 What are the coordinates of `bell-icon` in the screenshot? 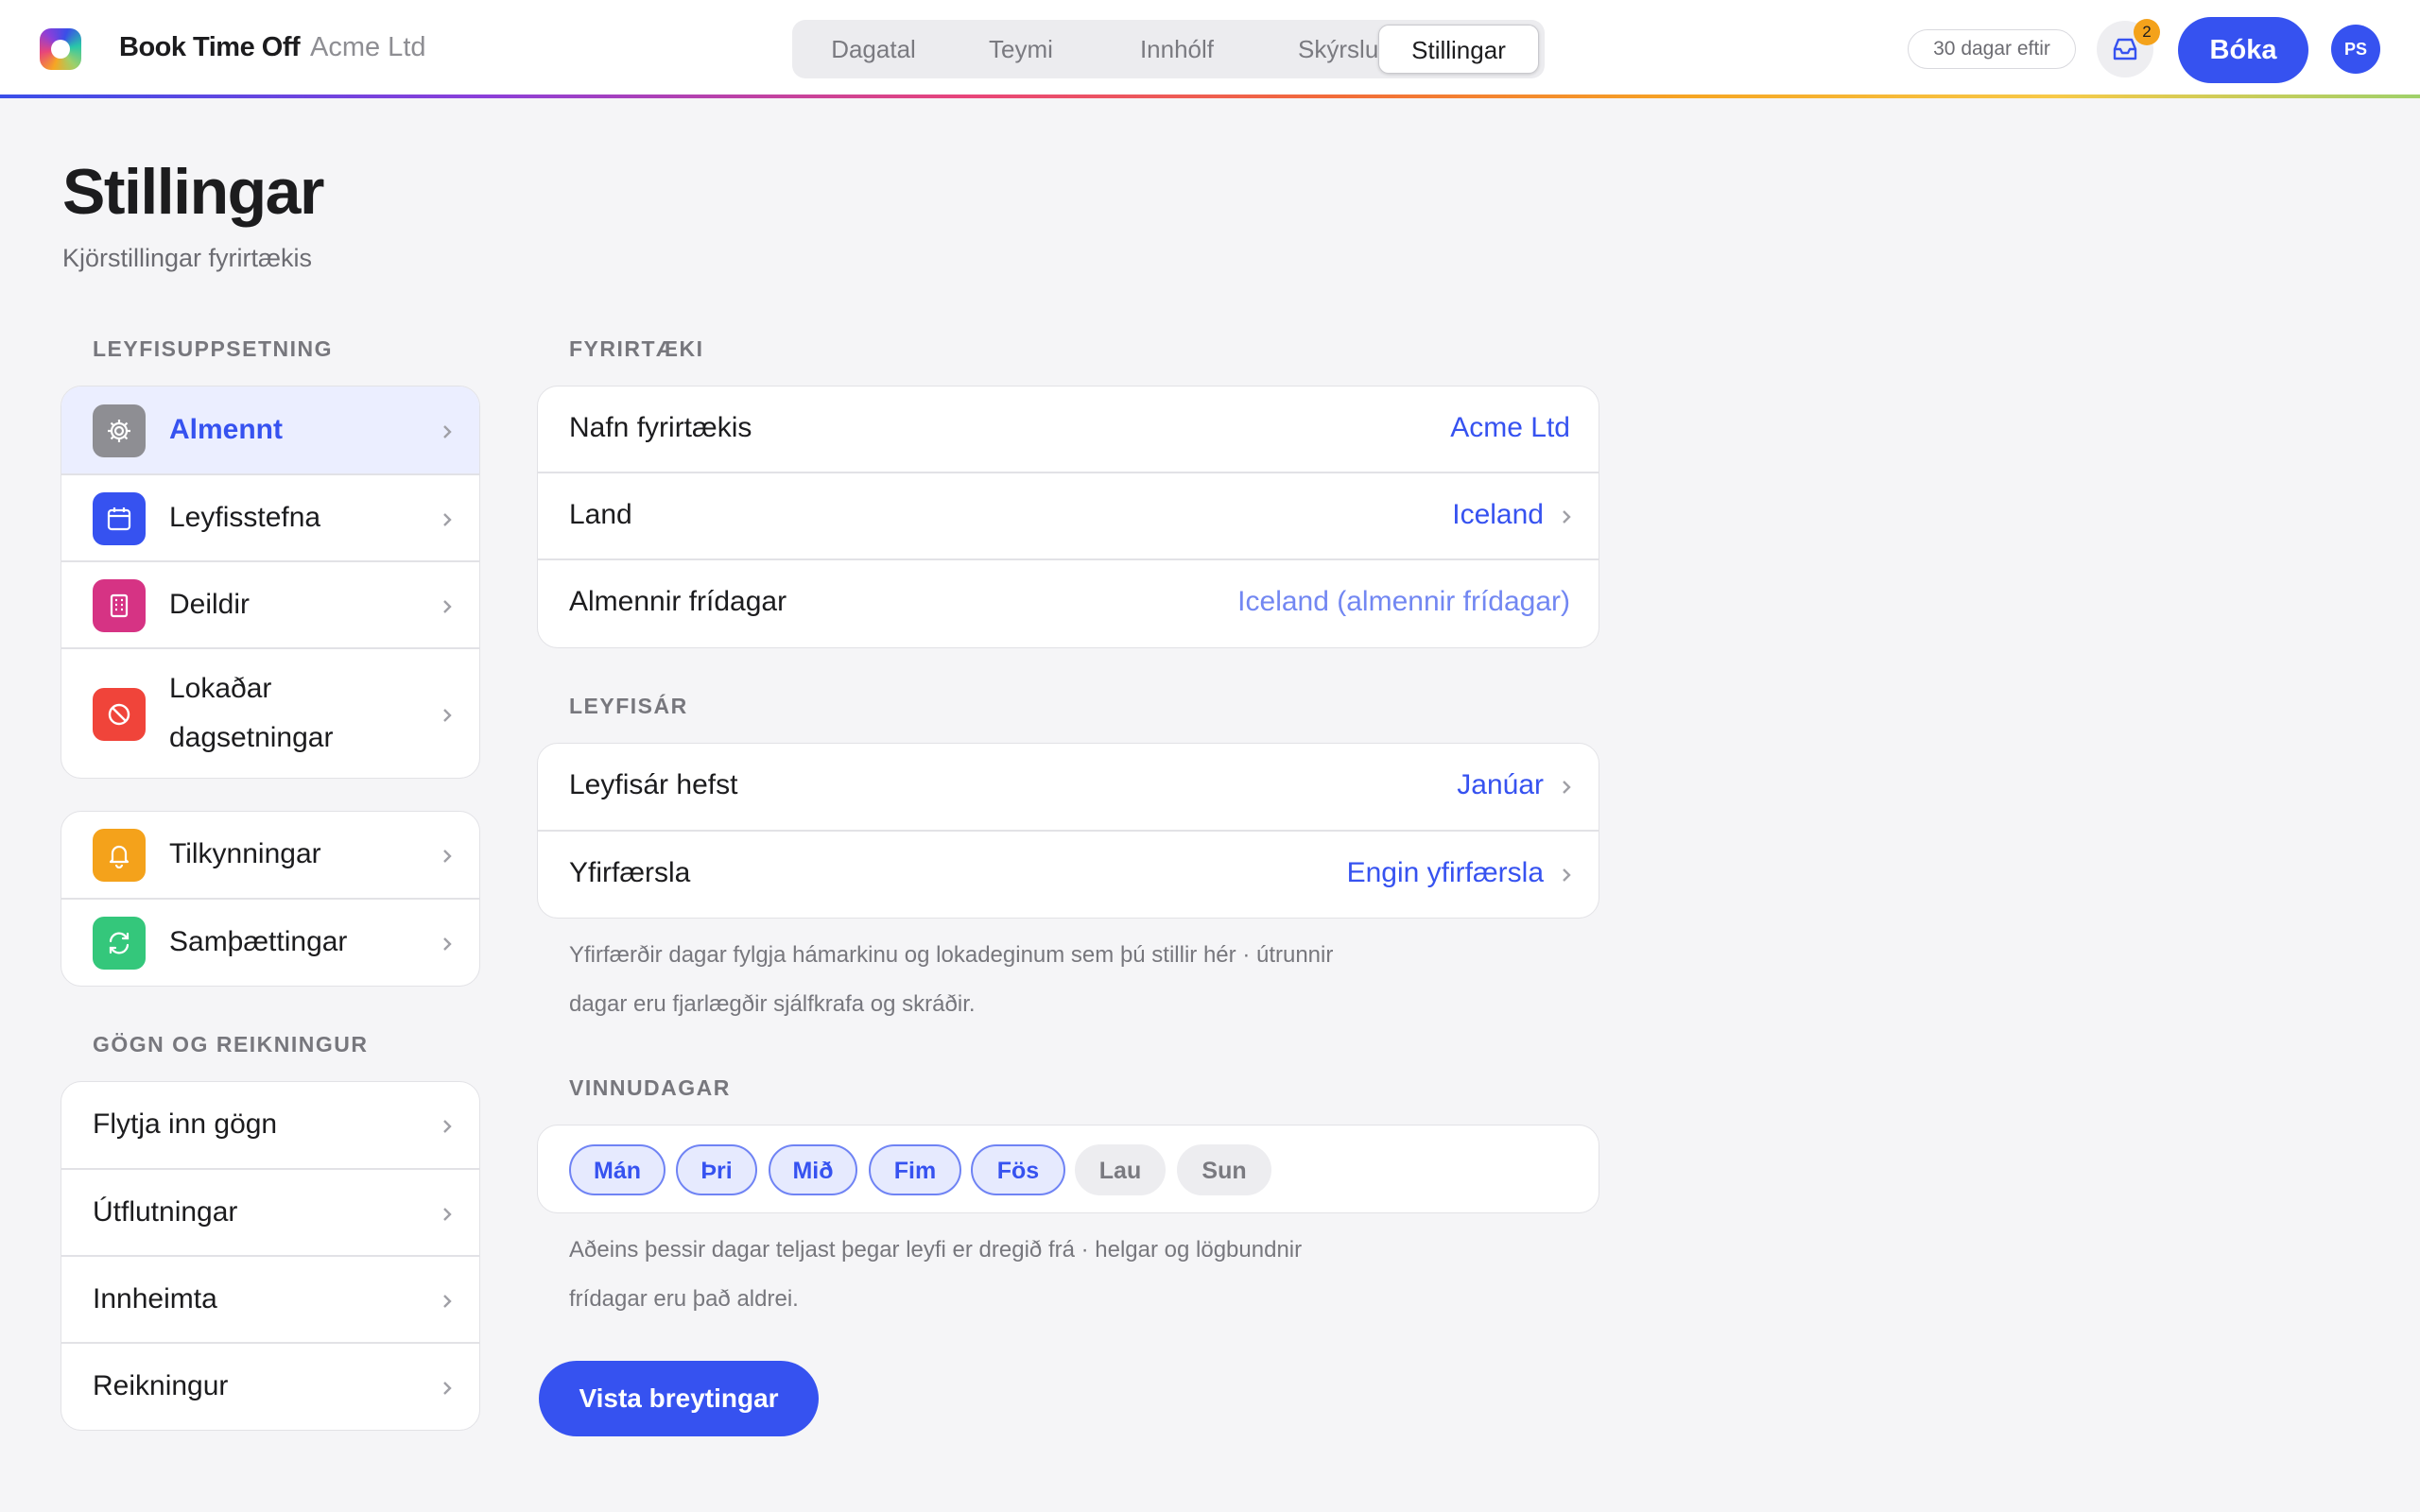 It's located at (119, 855).